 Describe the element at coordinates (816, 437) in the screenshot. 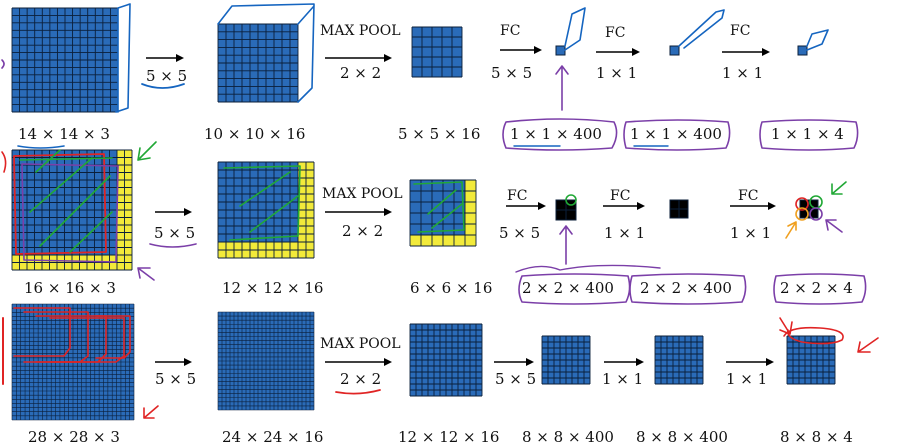

I see `row3-fc3-out: 8 × 8 × 4` at that location.